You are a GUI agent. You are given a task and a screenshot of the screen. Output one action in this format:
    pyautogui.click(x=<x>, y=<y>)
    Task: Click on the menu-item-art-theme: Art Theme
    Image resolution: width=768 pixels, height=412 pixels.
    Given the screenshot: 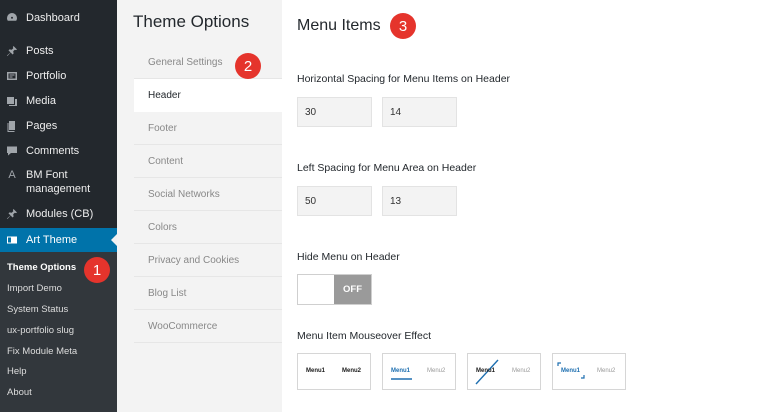 What is the action you would take?
    pyautogui.click(x=58, y=240)
    